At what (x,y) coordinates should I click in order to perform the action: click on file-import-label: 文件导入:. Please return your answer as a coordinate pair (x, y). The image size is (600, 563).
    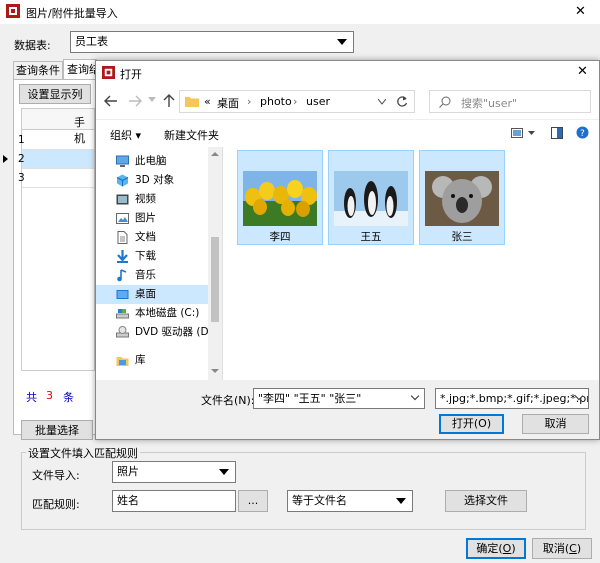
    Looking at the image, I should click on (56, 475).